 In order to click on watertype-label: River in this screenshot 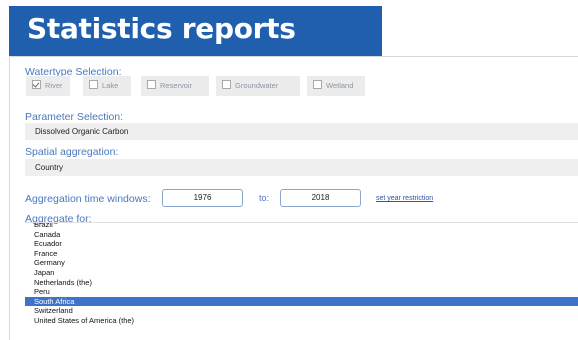, I will do `click(54, 85)`.